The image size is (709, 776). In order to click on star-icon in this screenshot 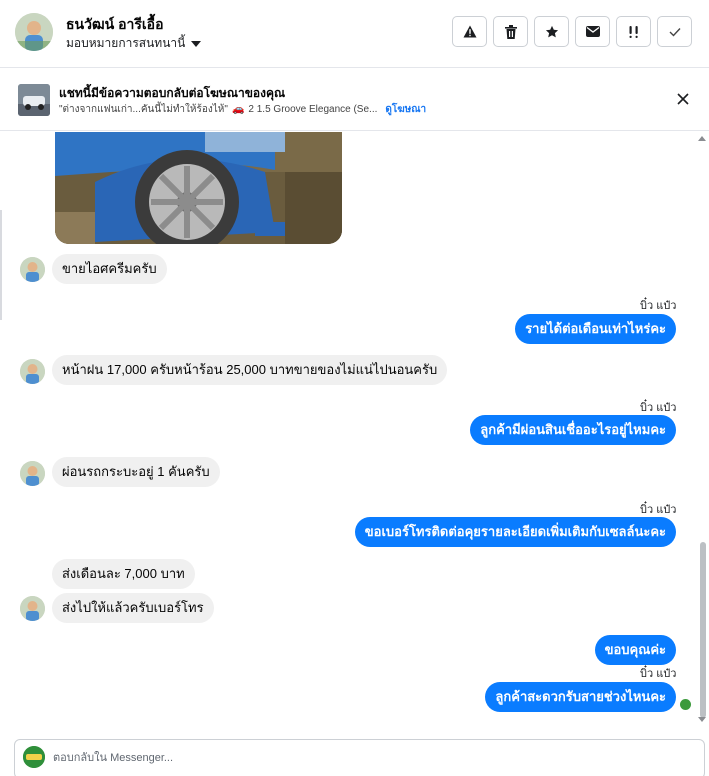, I will do `click(551, 31)`.